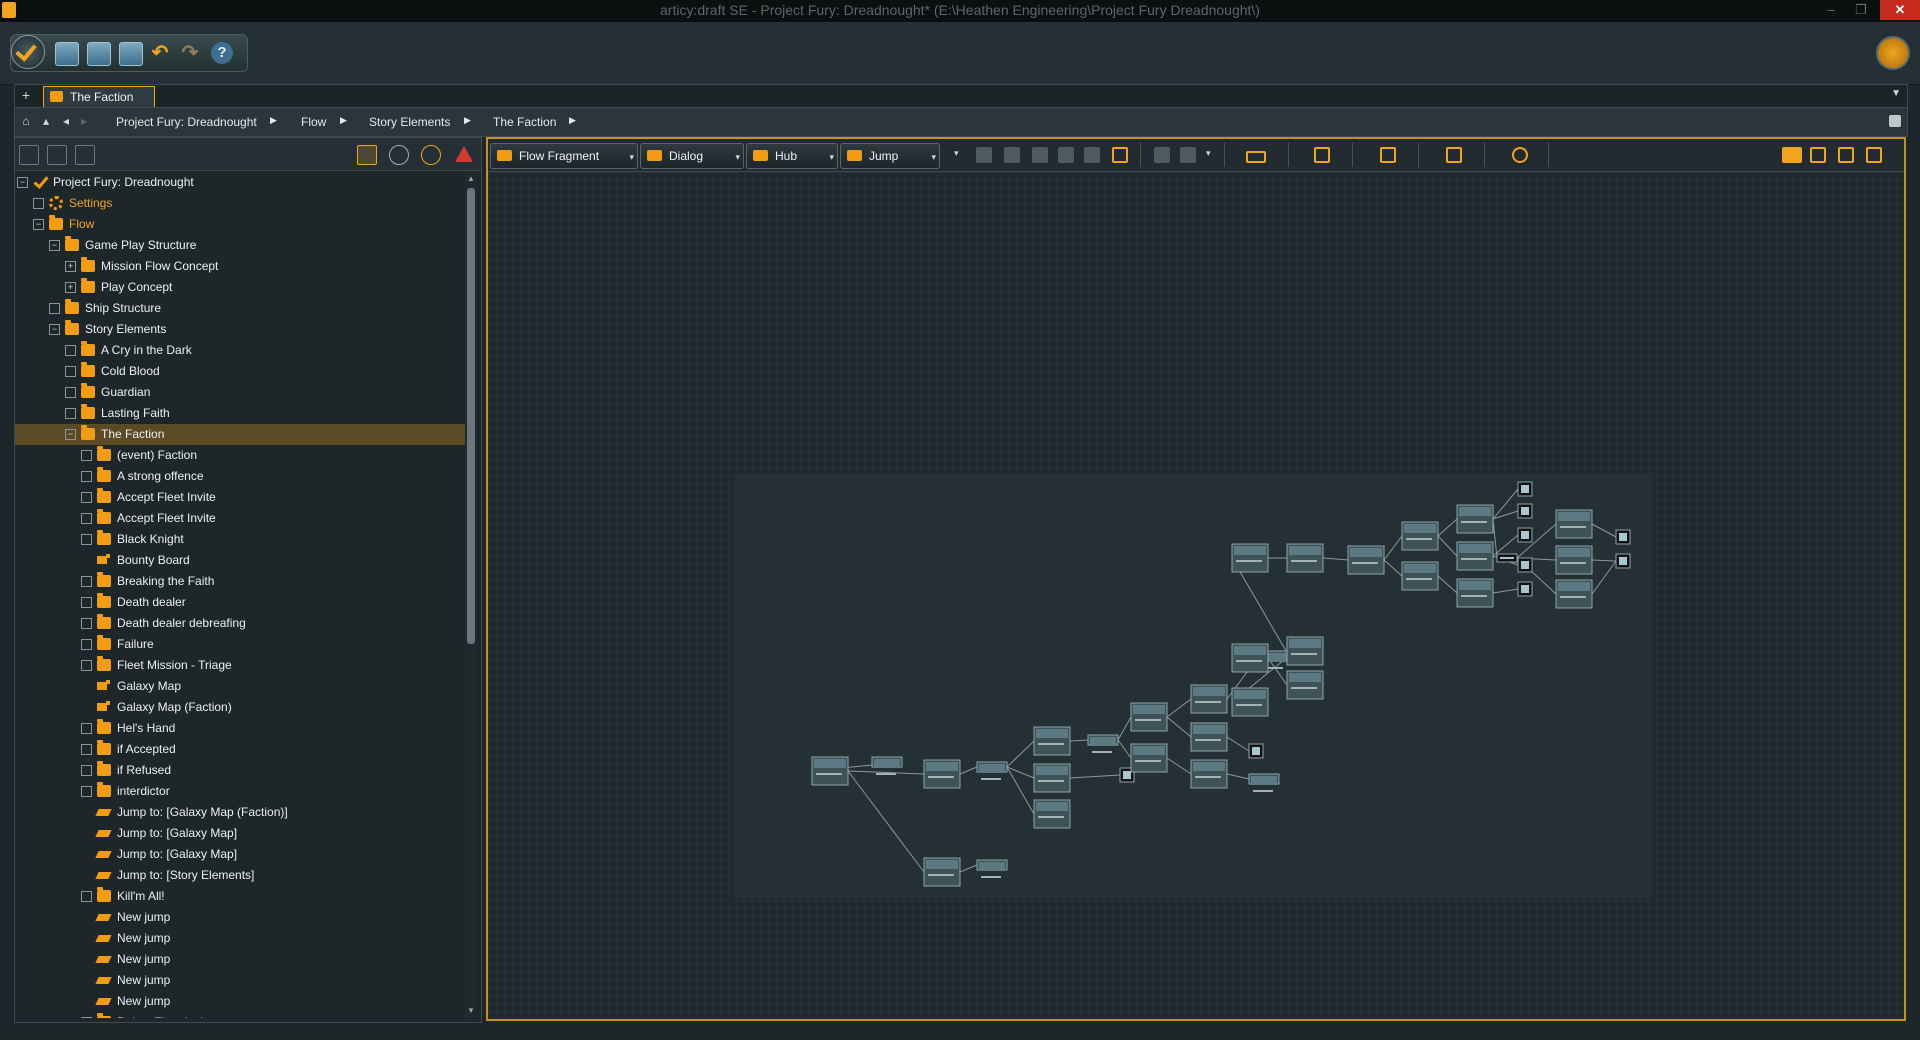  I want to click on tree-item: − Game Play Structure, so click(240, 245).